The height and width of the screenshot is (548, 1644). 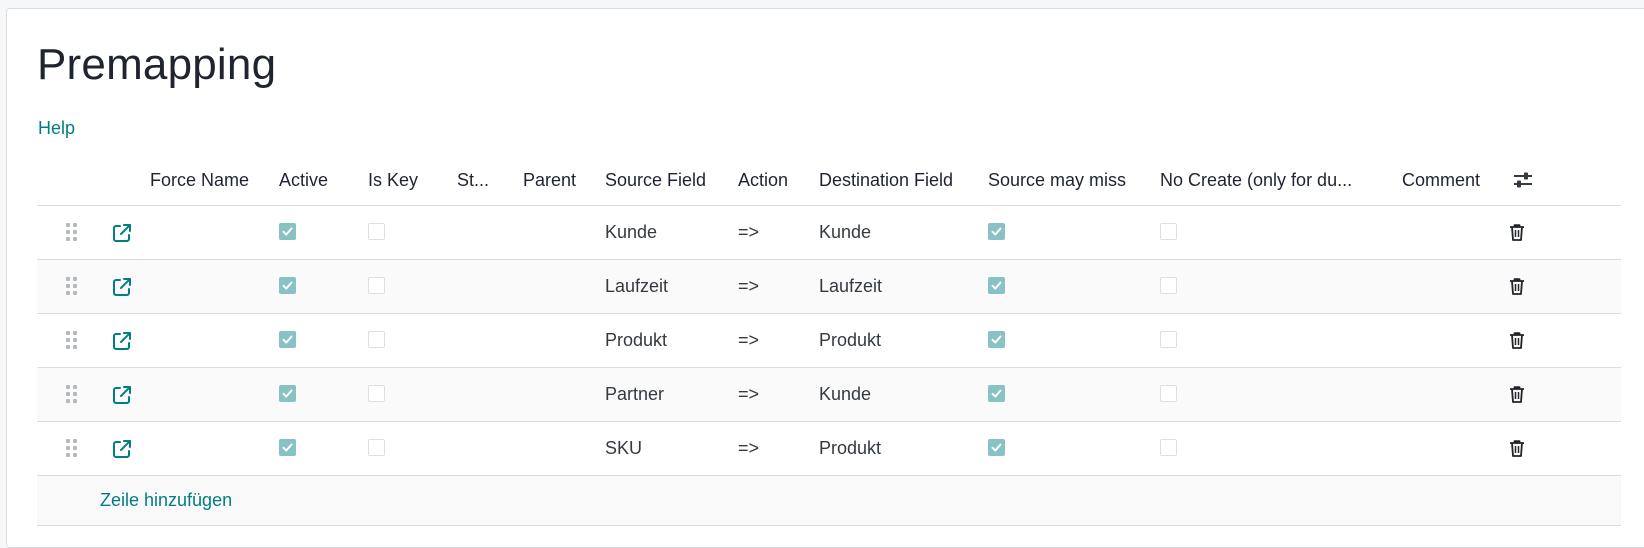 What do you see at coordinates (631, 232) in the screenshot?
I see `source-field-cell: Kunde` at bounding box center [631, 232].